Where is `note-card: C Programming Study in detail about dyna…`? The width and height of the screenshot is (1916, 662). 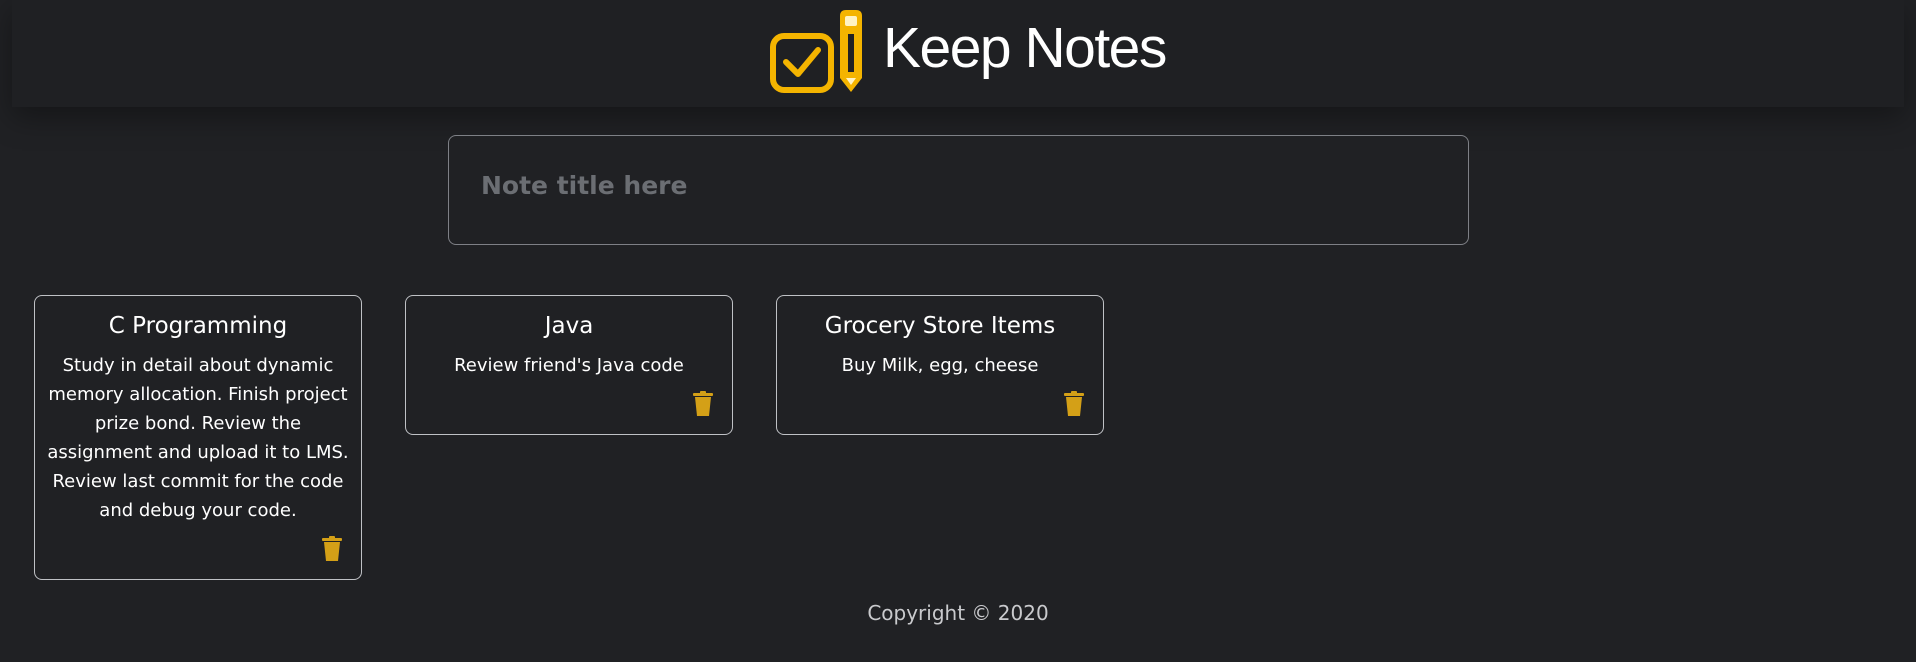
note-card: C Programming Study in detail about dyna… is located at coordinates (198, 437).